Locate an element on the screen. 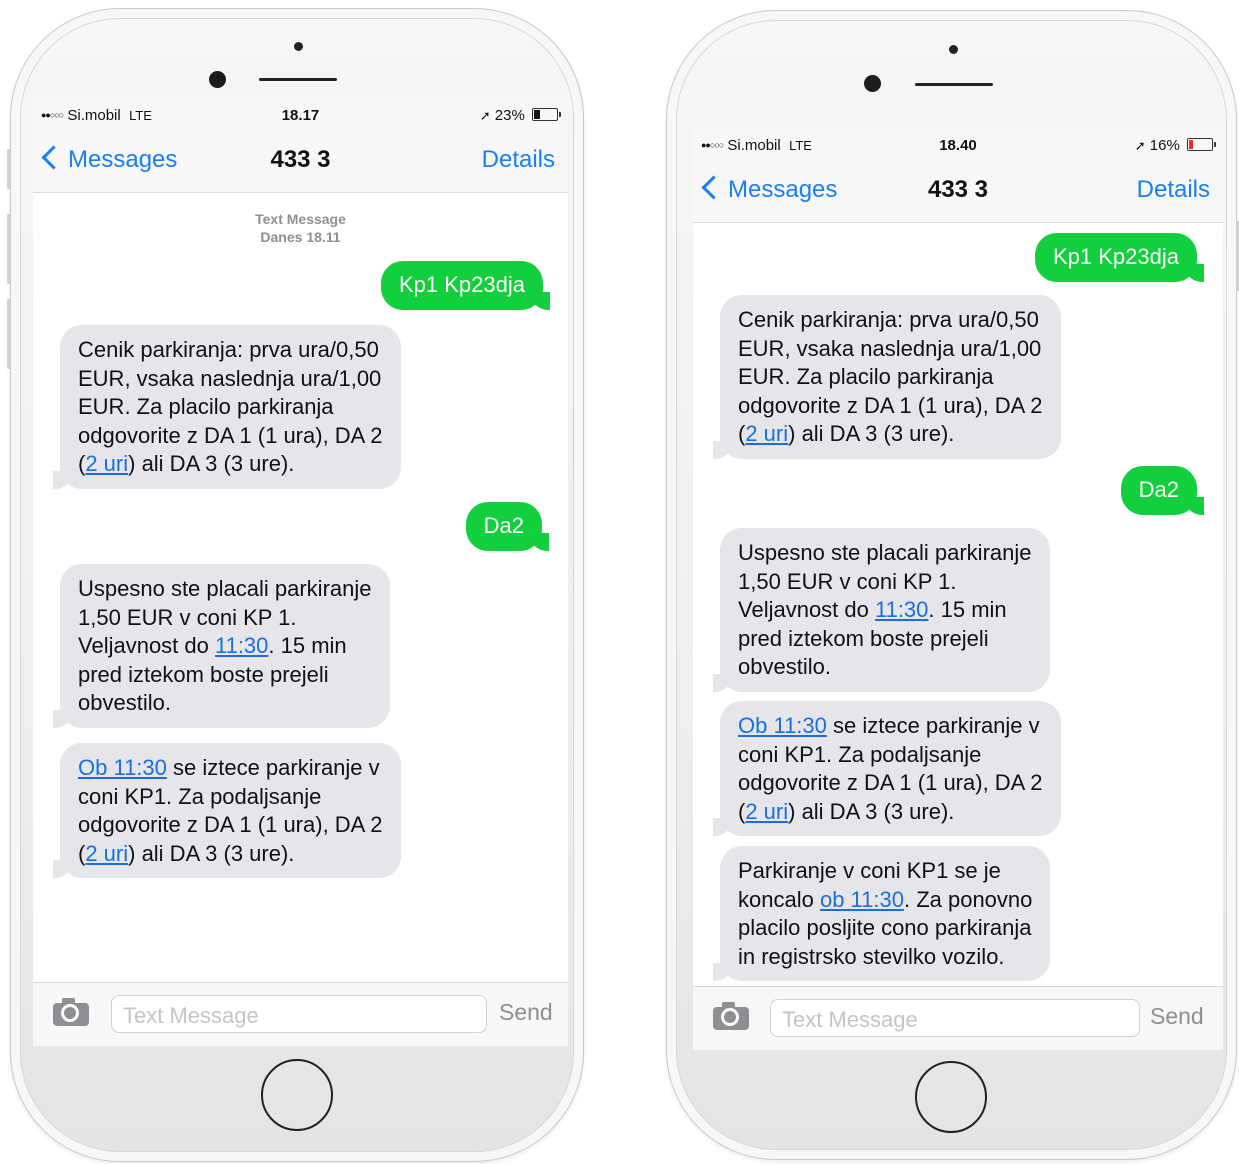 This screenshot has height=1164, width=1239. battery-percent: 16% is located at coordinates (1164, 145).